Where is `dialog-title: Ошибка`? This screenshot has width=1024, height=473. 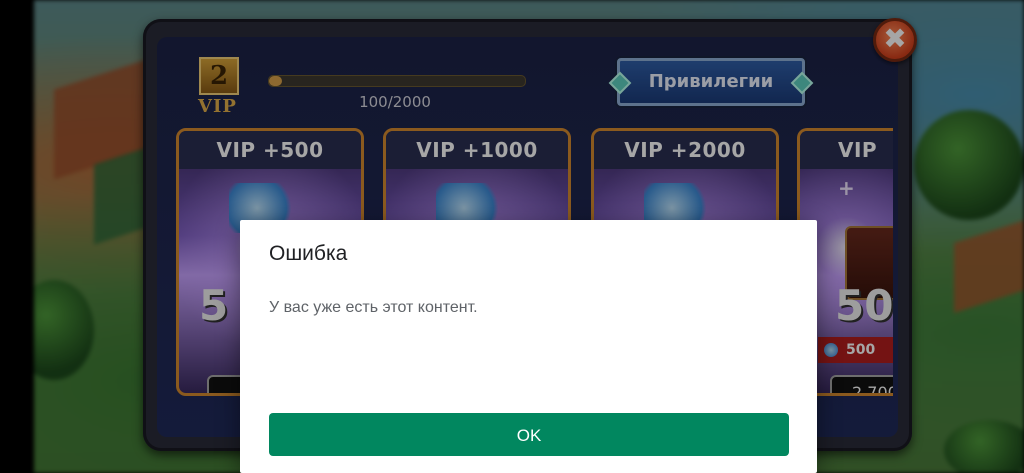
dialog-title: Ошибка is located at coordinates (308, 253).